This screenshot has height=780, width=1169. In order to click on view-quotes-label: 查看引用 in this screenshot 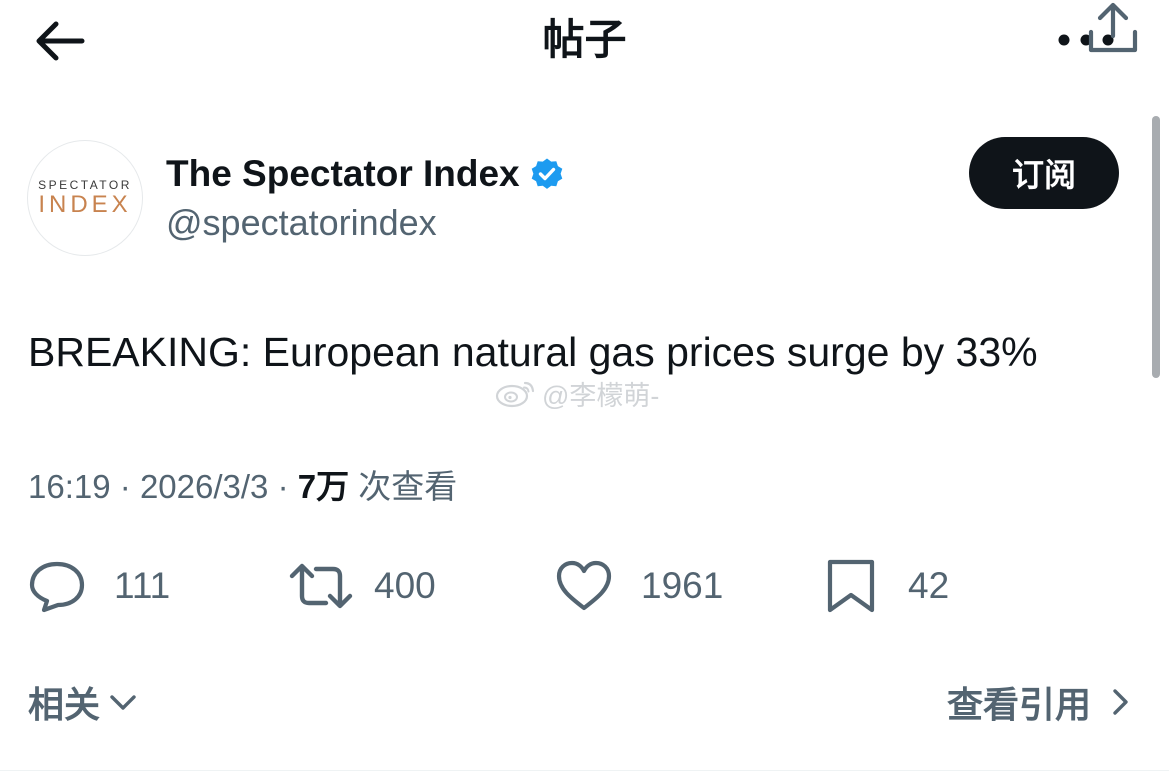, I will do `click(1018, 704)`.